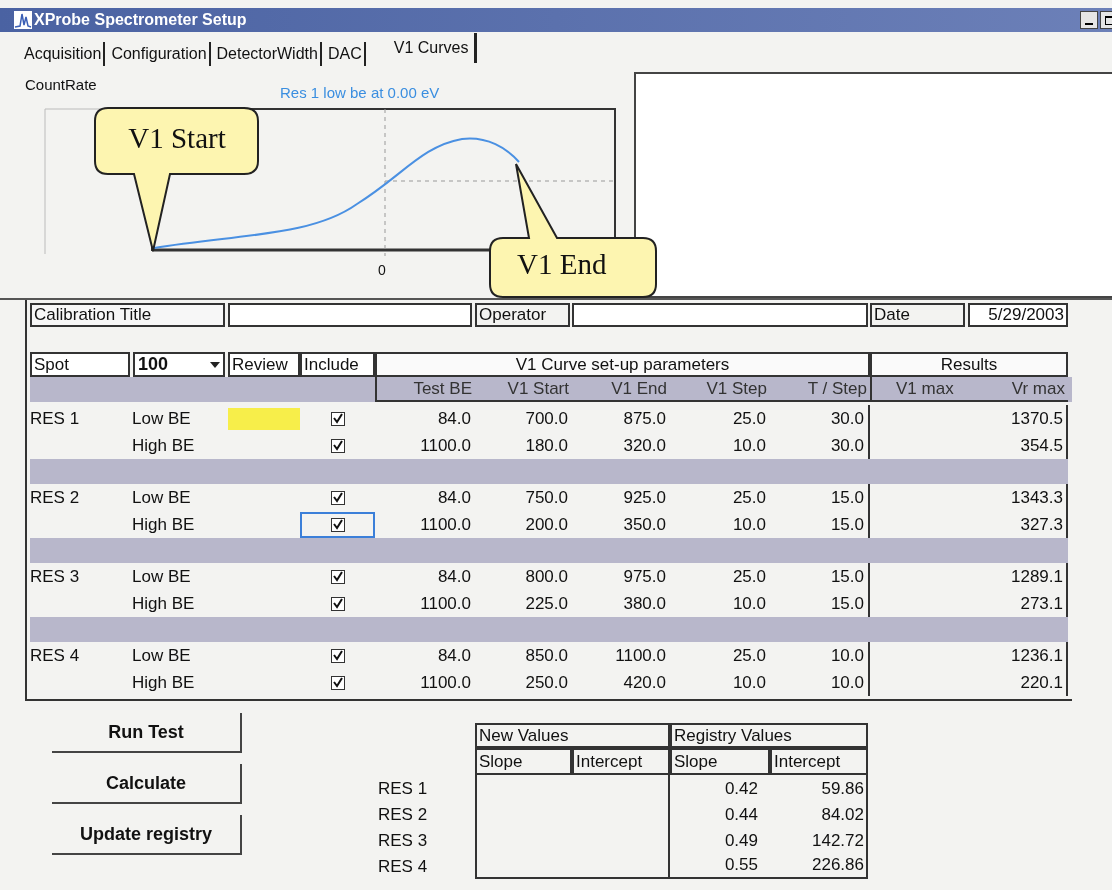 This screenshot has height=890, width=1112. I want to click on table-cell-text: Low BE, so click(161, 497).